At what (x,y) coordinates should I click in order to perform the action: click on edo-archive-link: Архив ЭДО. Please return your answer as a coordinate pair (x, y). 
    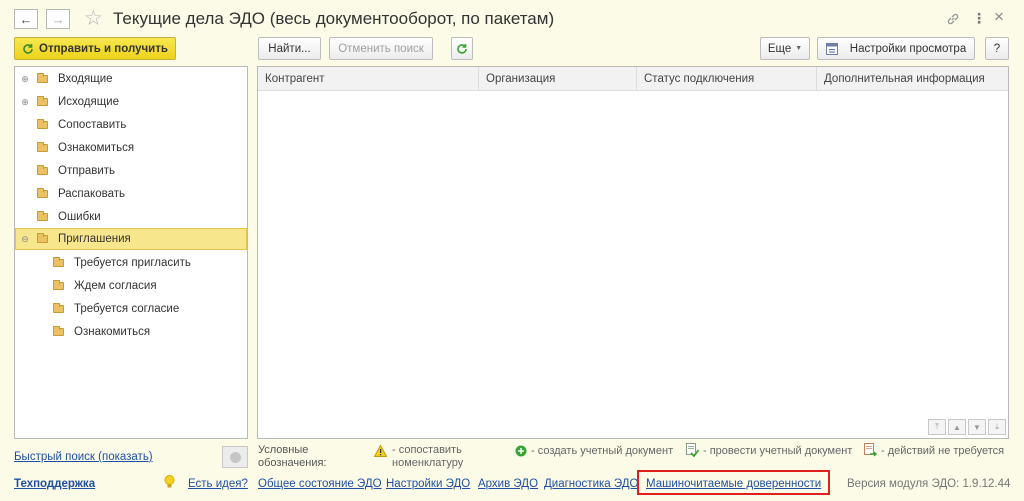
    Looking at the image, I should click on (508, 484).